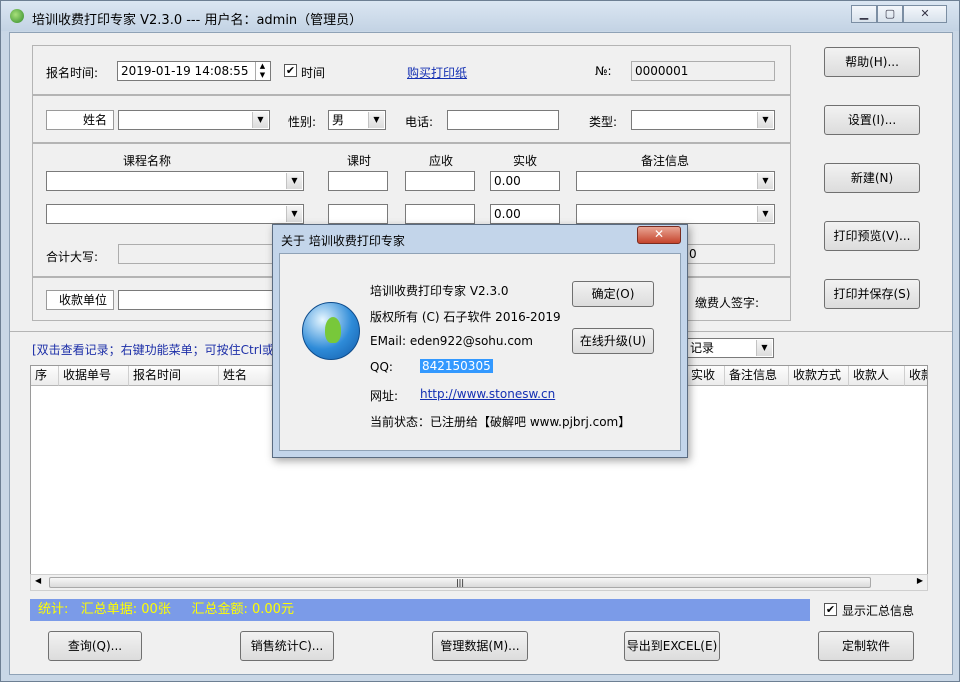 This screenshot has width=960, height=682. Describe the element at coordinates (17, 16) in the screenshot. I see `app-icon` at that location.